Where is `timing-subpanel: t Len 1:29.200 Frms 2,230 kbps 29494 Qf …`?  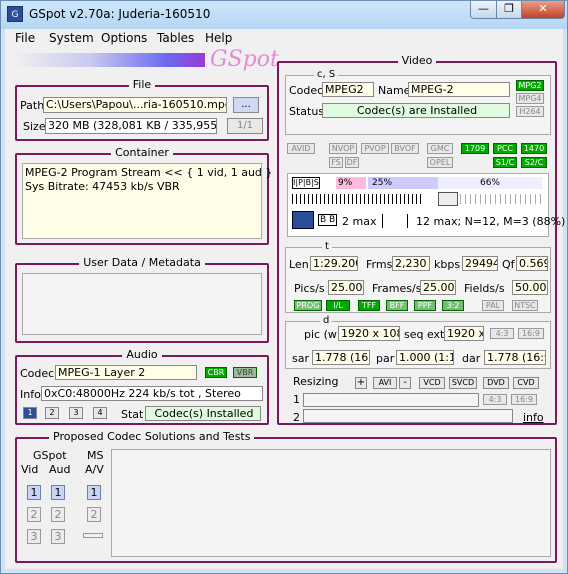 timing-subpanel: t Len 1:29.200 Frms 2,230 kbps 29494 Qf … is located at coordinates (418, 277).